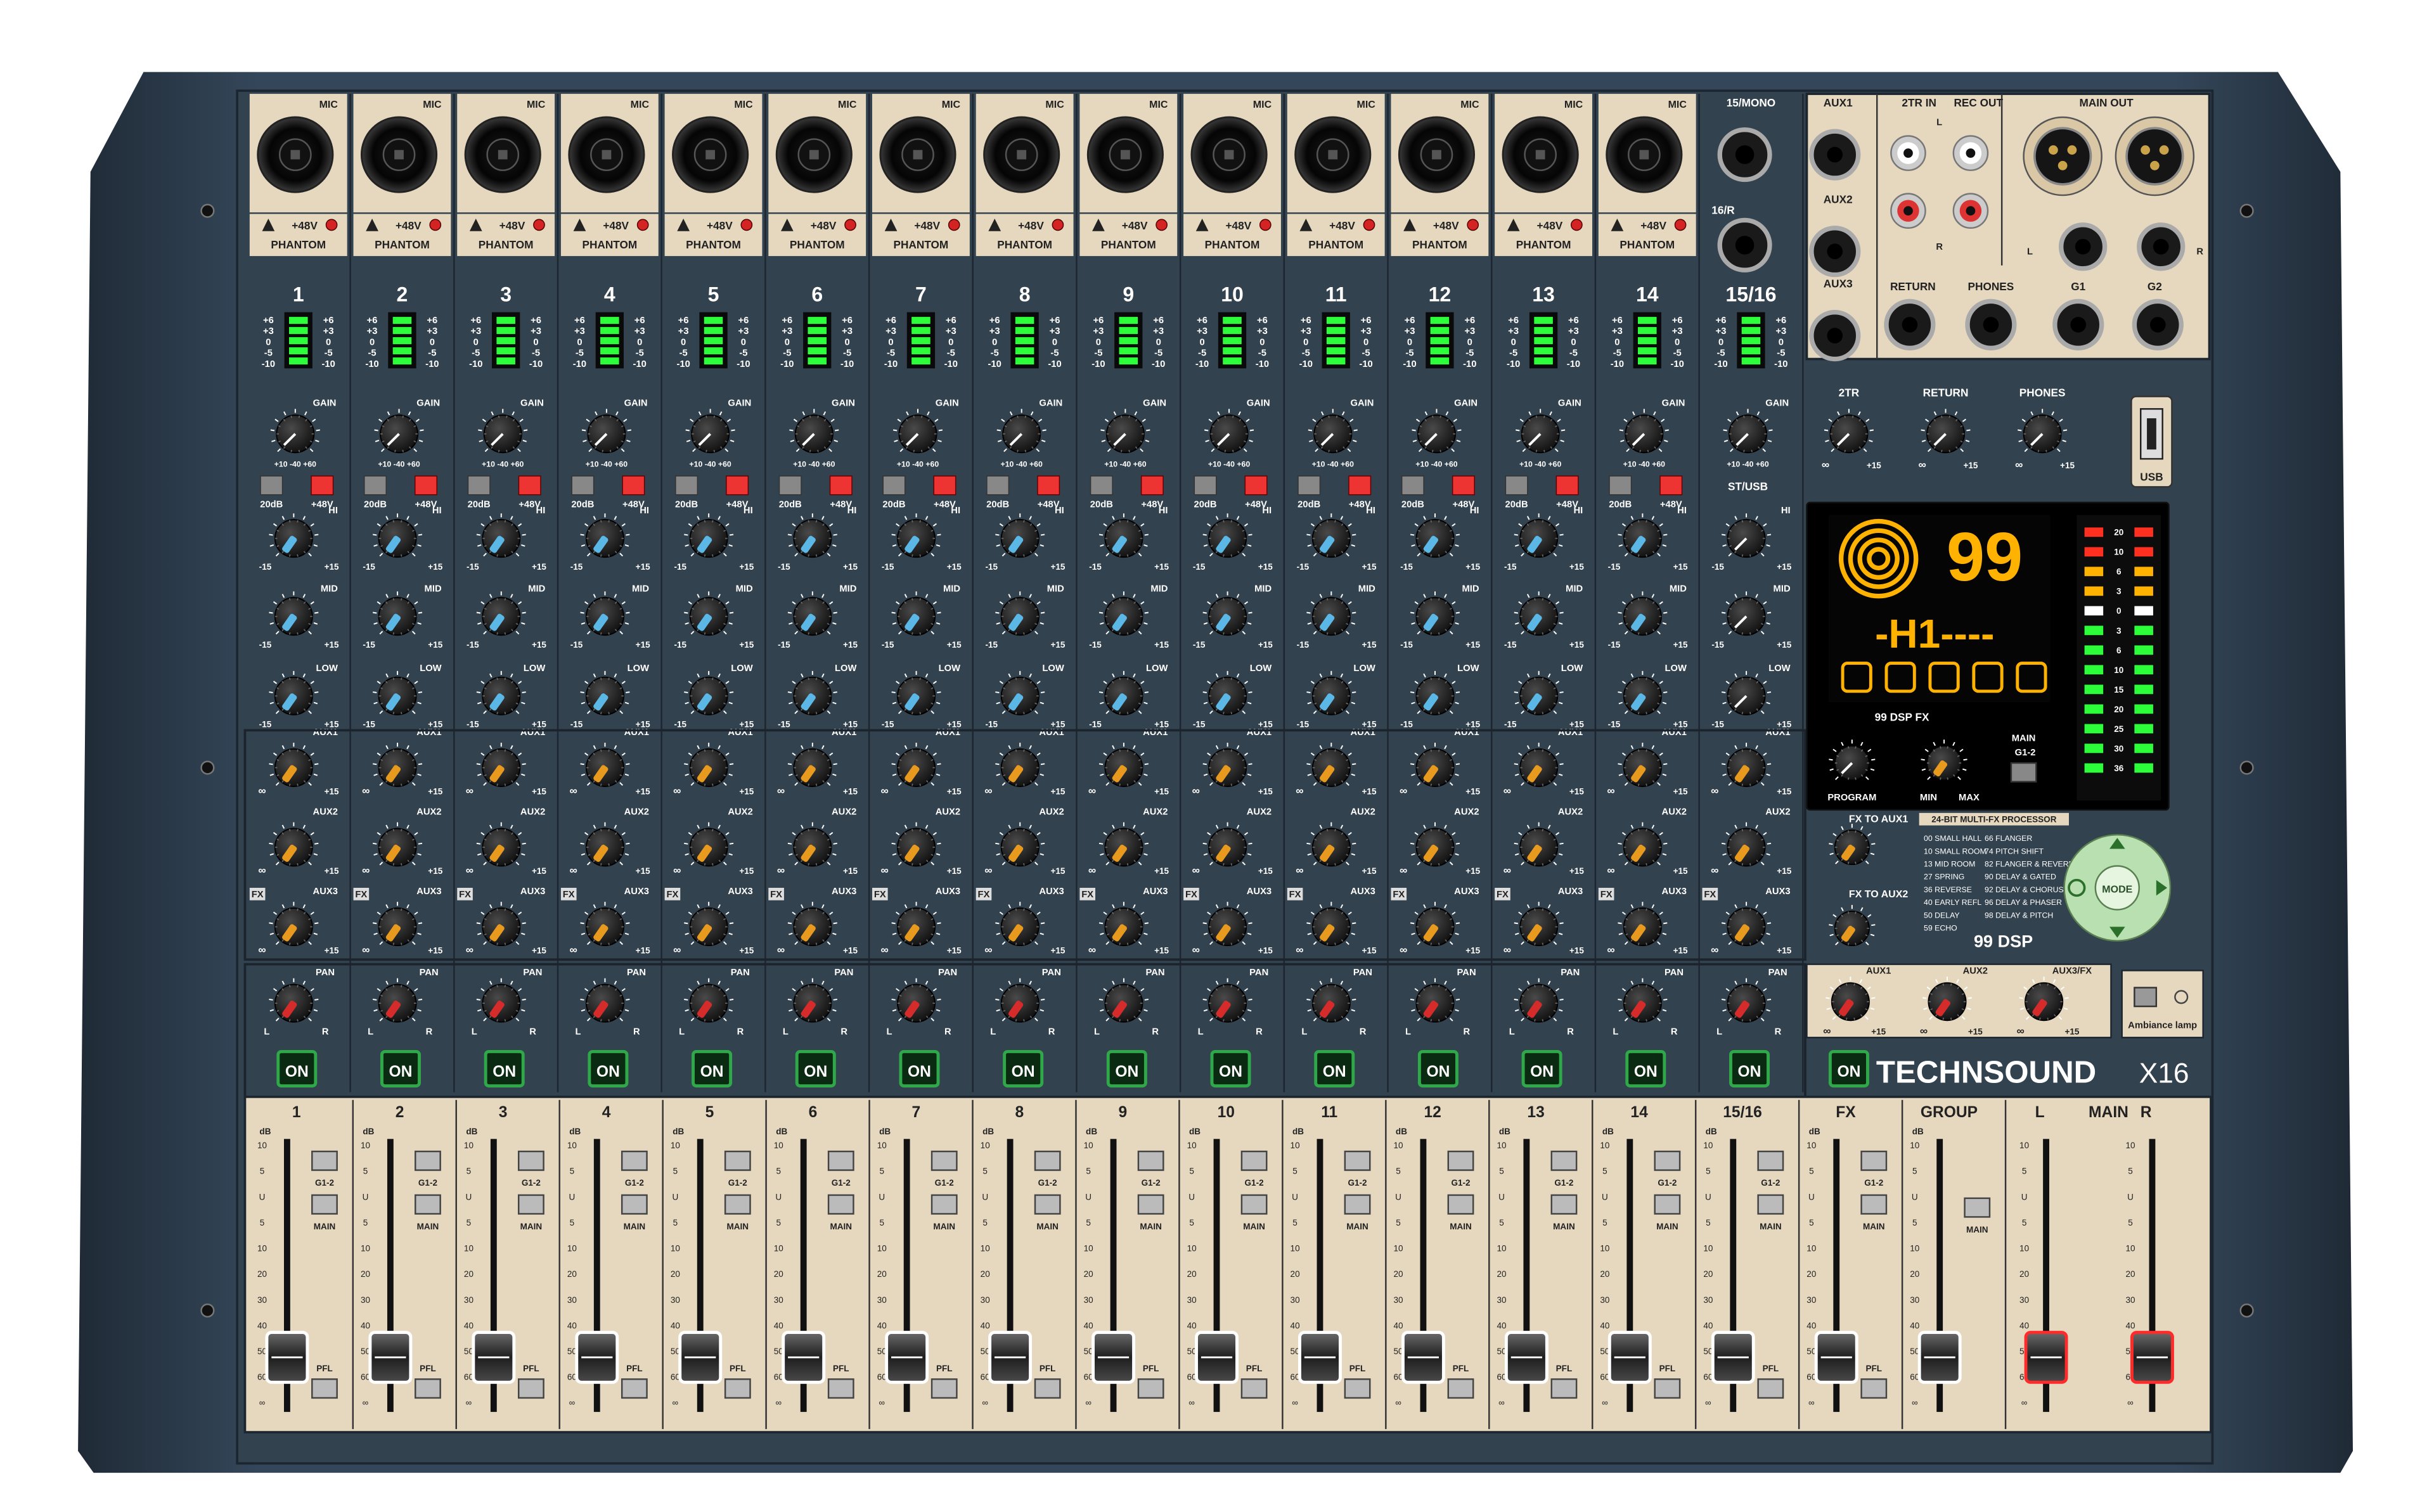 The width and height of the screenshot is (2434, 1512). What do you see at coordinates (882, 1145) in the screenshot?
I see `fader-scale-label: 10` at bounding box center [882, 1145].